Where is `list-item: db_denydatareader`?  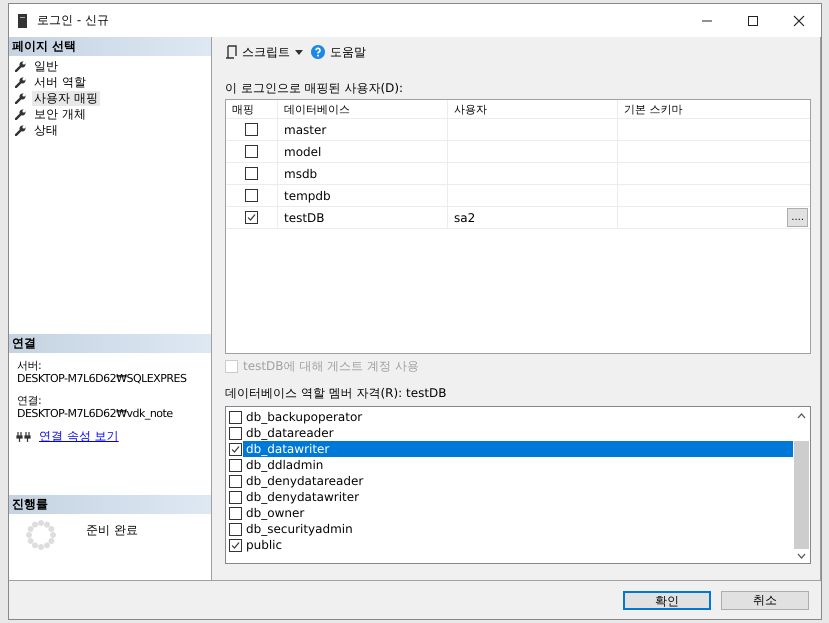
list-item: db_denydatareader is located at coordinates (518, 481).